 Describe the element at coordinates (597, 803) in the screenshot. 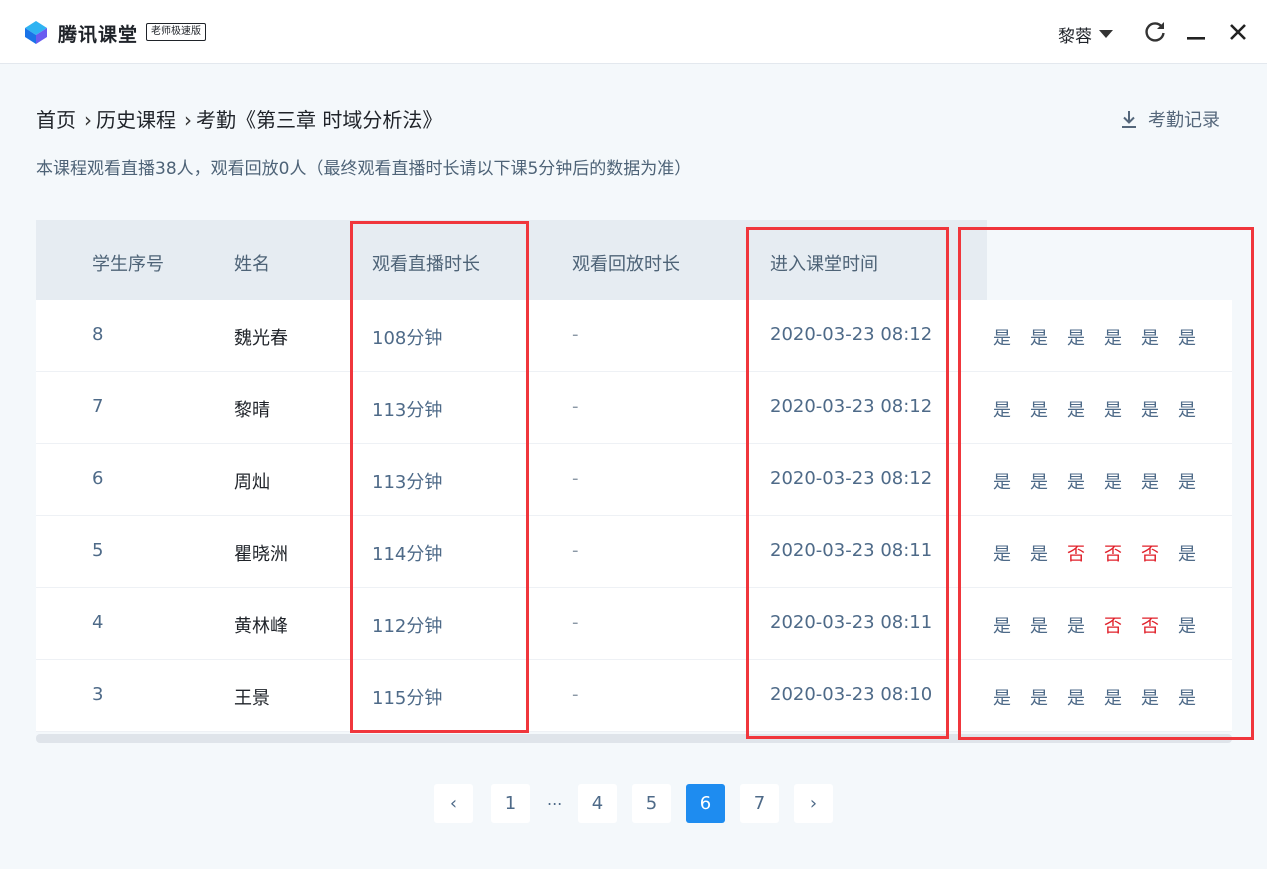

I see `pagination-page-button: 4` at that location.